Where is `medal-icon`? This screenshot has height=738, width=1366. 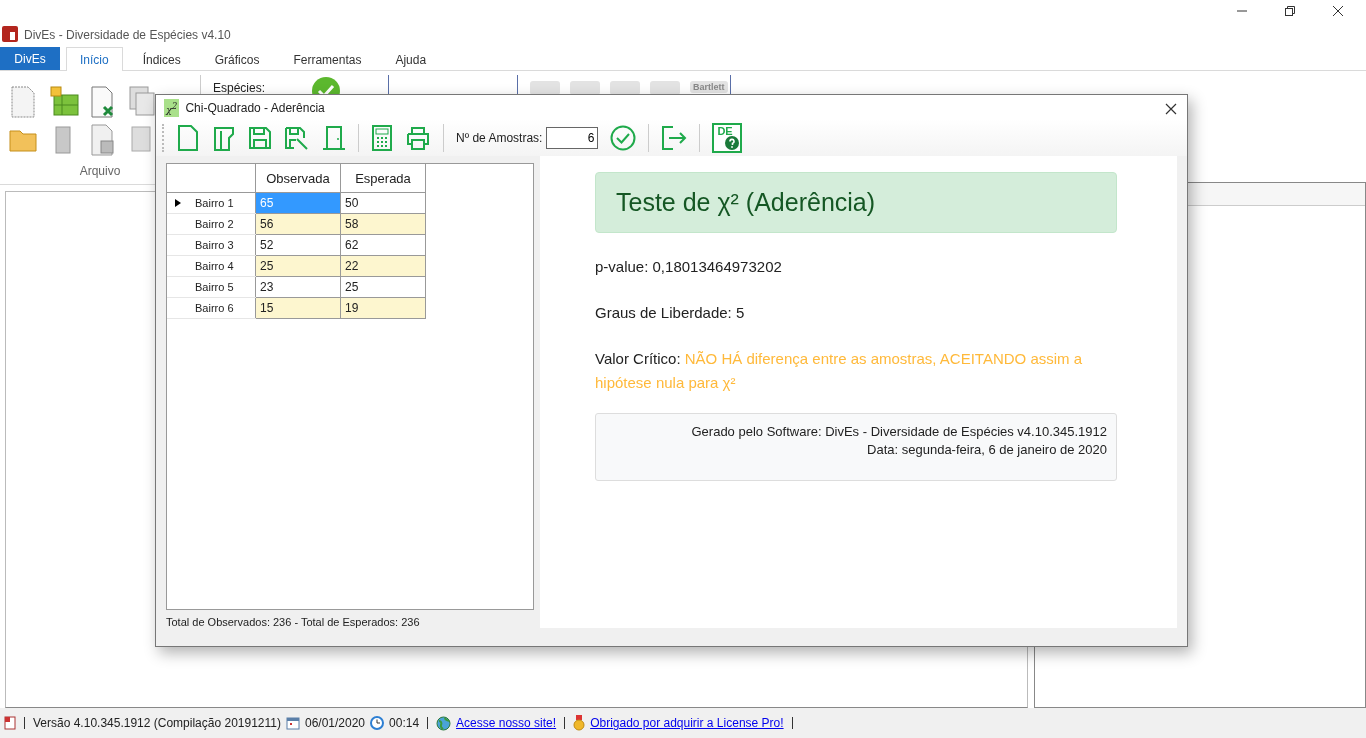
medal-icon is located at coordinates (579, 723).